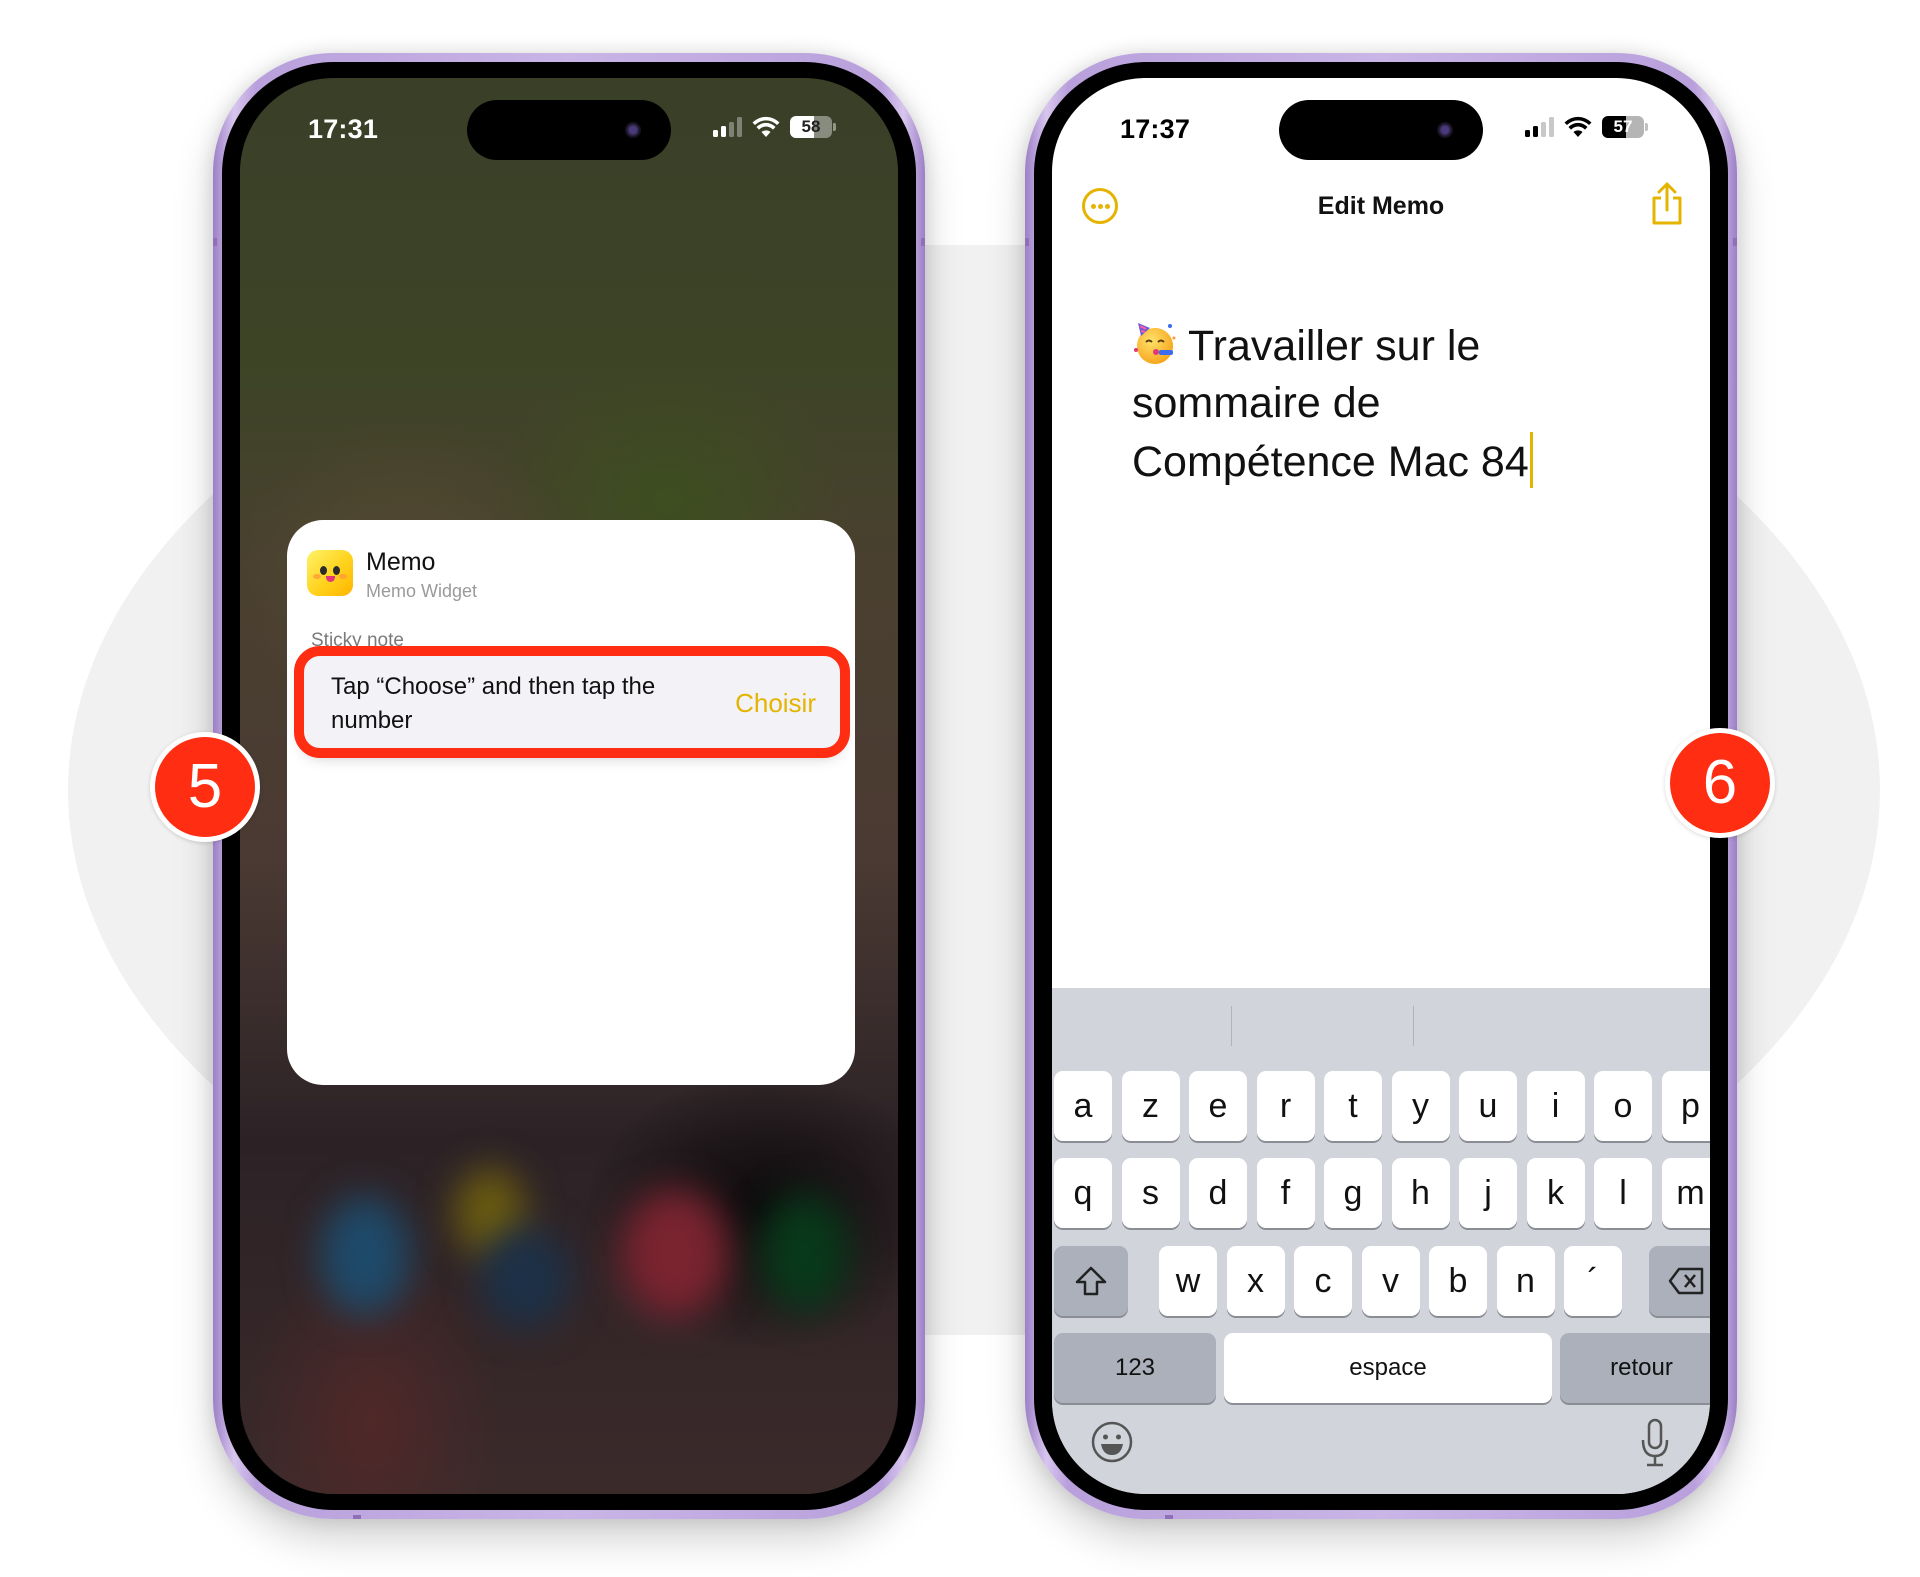 The height and width of the screenshot is (1577, 1920). Describe the element at coordinates (1555, 1193) in the screenshot. I see `key-k: k` at that location.